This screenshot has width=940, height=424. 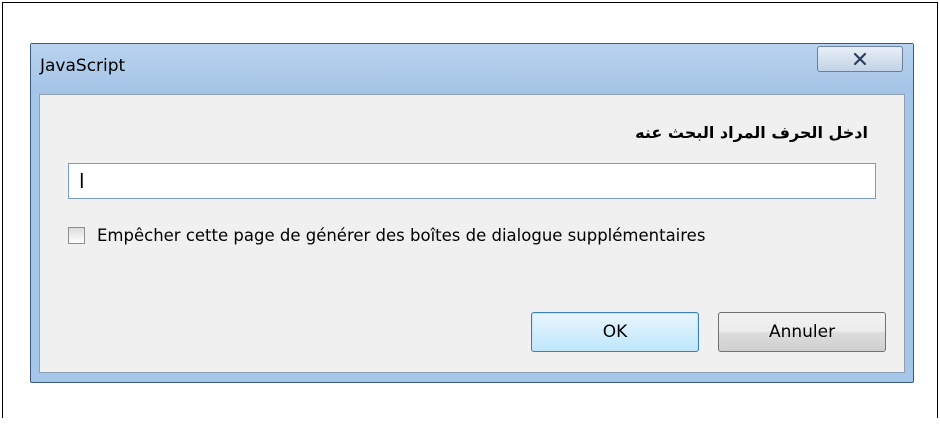 I want to click on cancel-button: Annuler, so click(x=802, y=332).